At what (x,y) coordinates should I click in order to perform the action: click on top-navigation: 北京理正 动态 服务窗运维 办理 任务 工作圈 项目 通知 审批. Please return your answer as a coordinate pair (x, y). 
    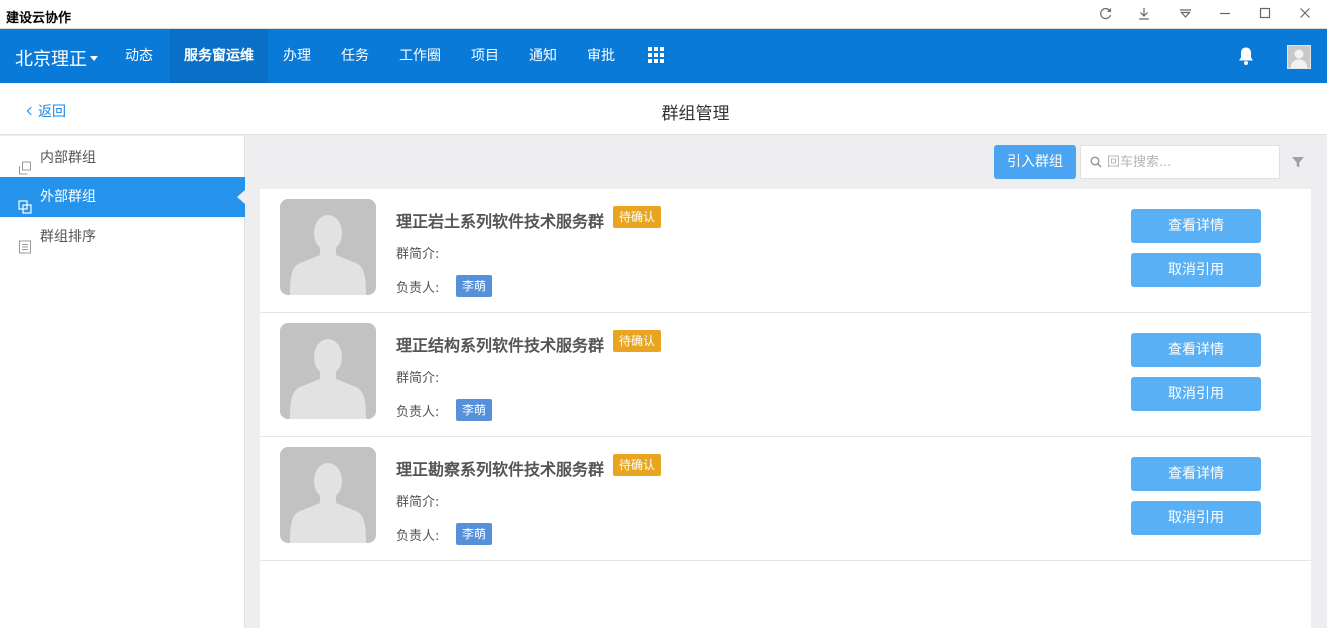
    Looking at the image, I should click on (663, 56).